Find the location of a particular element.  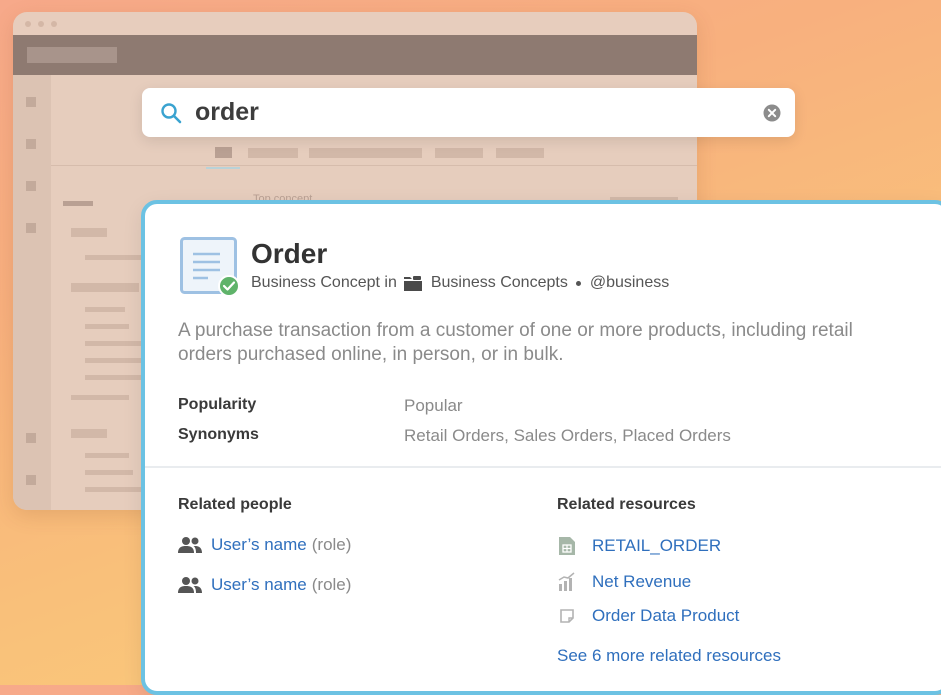

search-bar is located at coordinates (468, 112).